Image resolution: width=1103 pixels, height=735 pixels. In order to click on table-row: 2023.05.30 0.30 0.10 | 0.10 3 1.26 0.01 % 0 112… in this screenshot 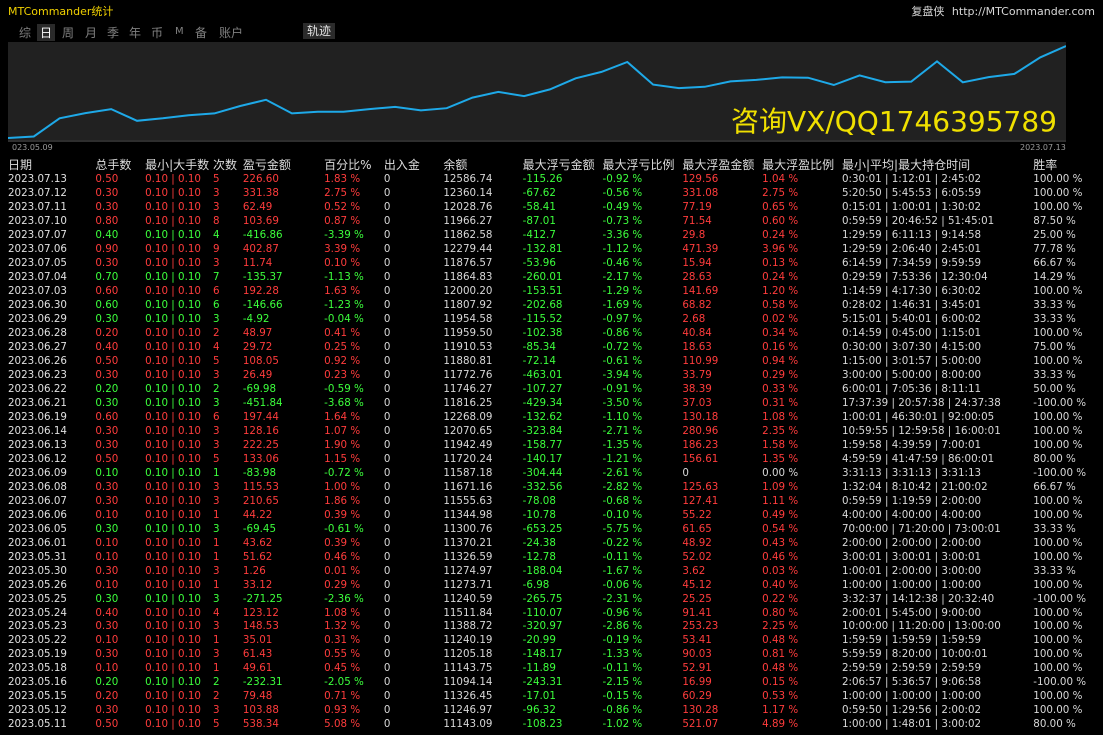, I will do `click(551, 571)`.